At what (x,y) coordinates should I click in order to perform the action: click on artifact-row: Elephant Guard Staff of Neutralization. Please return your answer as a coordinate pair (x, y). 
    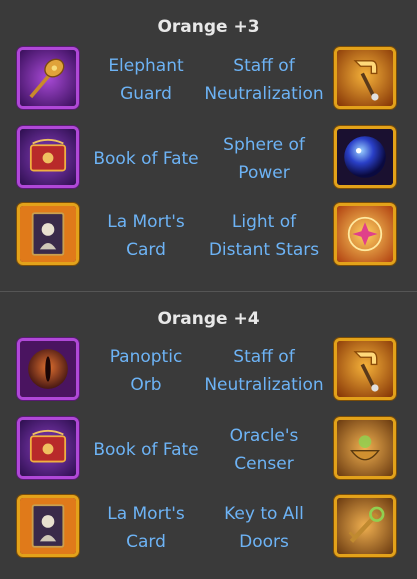
    Looking at the image, I should click on (208, 80).